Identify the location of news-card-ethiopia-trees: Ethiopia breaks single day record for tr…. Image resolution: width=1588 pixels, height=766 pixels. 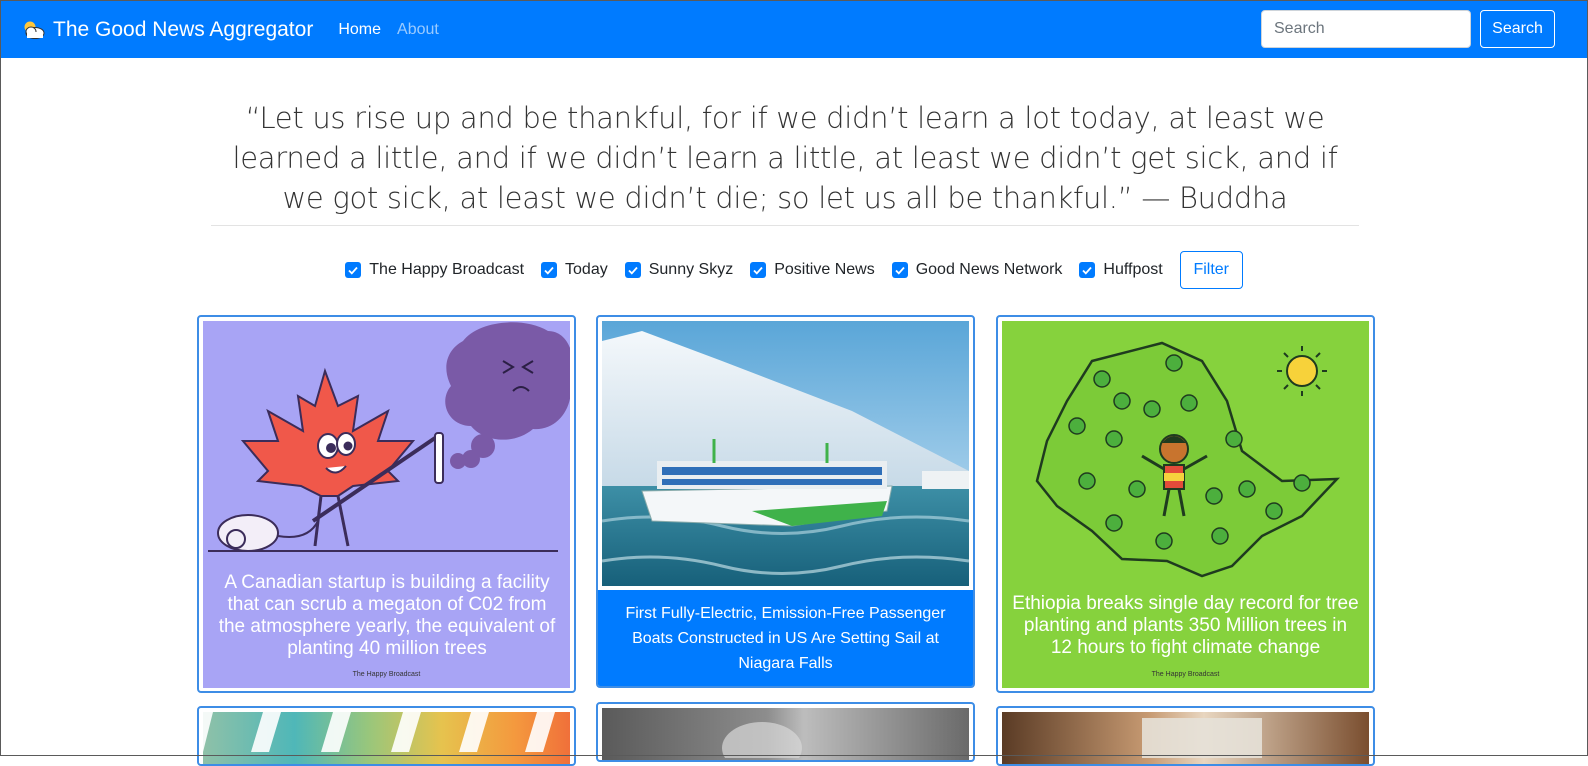
(1185, 504).